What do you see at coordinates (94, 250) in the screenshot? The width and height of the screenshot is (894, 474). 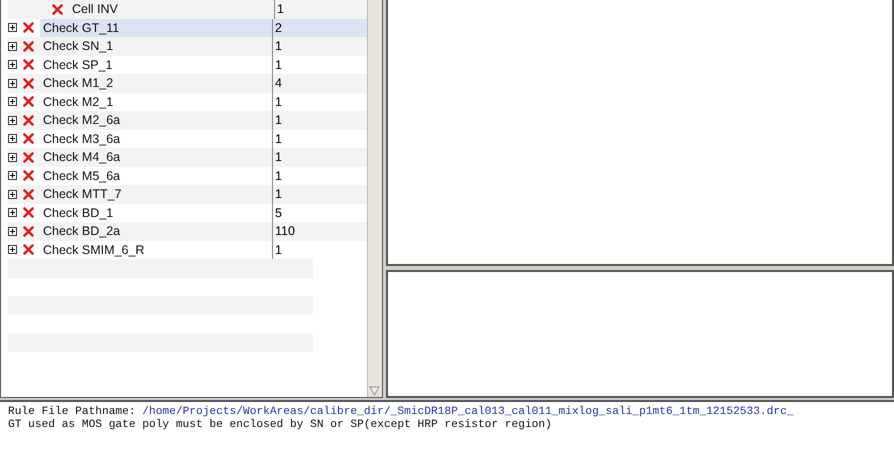 I see `tree-row-label: Check SMIM_6_R` at bounding box center [94, 250].